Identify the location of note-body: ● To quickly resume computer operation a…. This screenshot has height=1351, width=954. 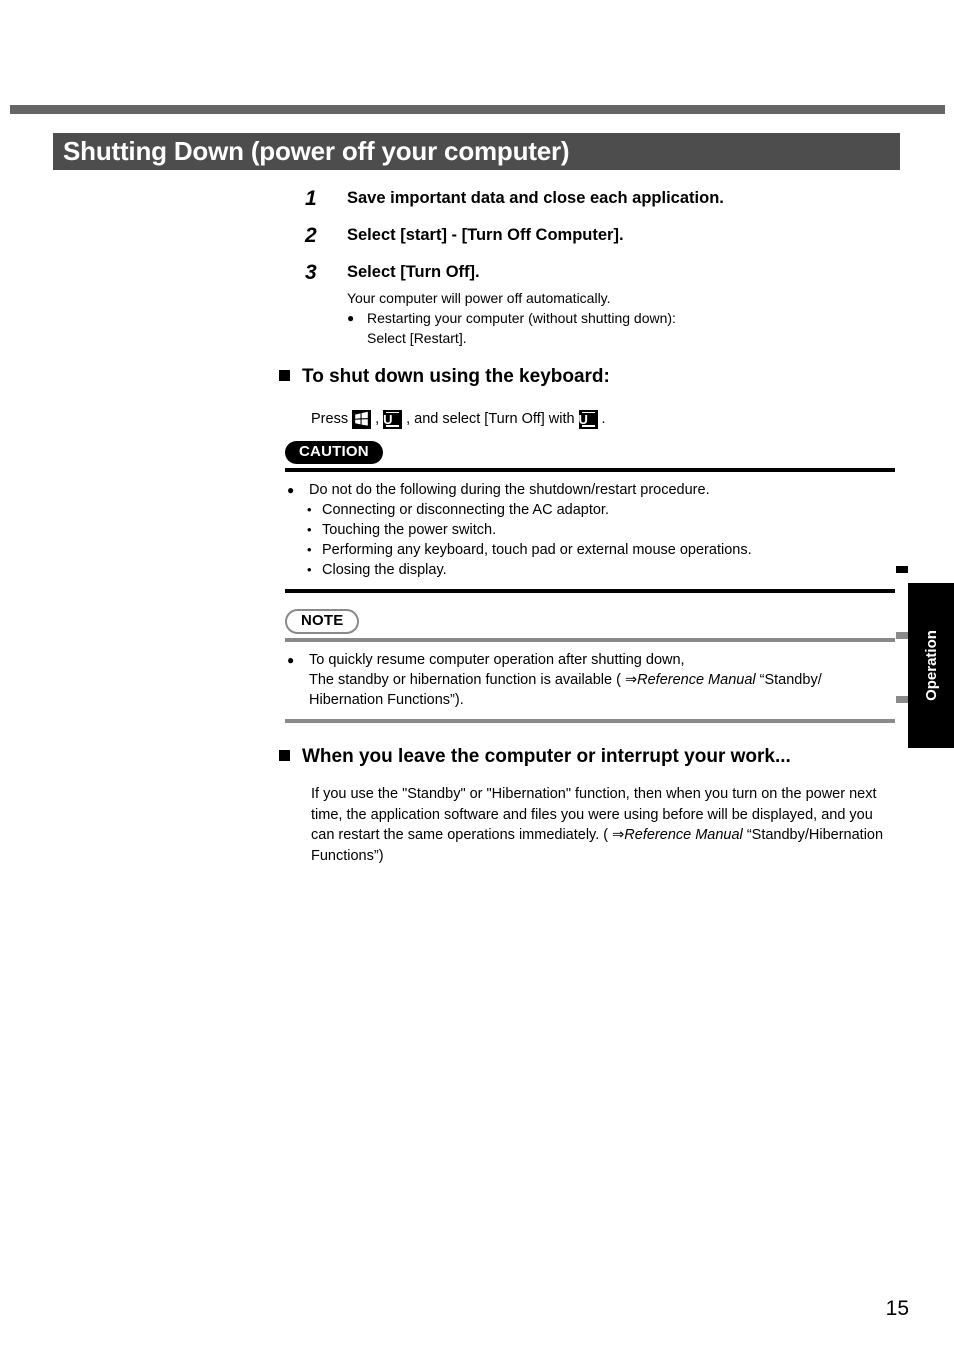
(590, 676).